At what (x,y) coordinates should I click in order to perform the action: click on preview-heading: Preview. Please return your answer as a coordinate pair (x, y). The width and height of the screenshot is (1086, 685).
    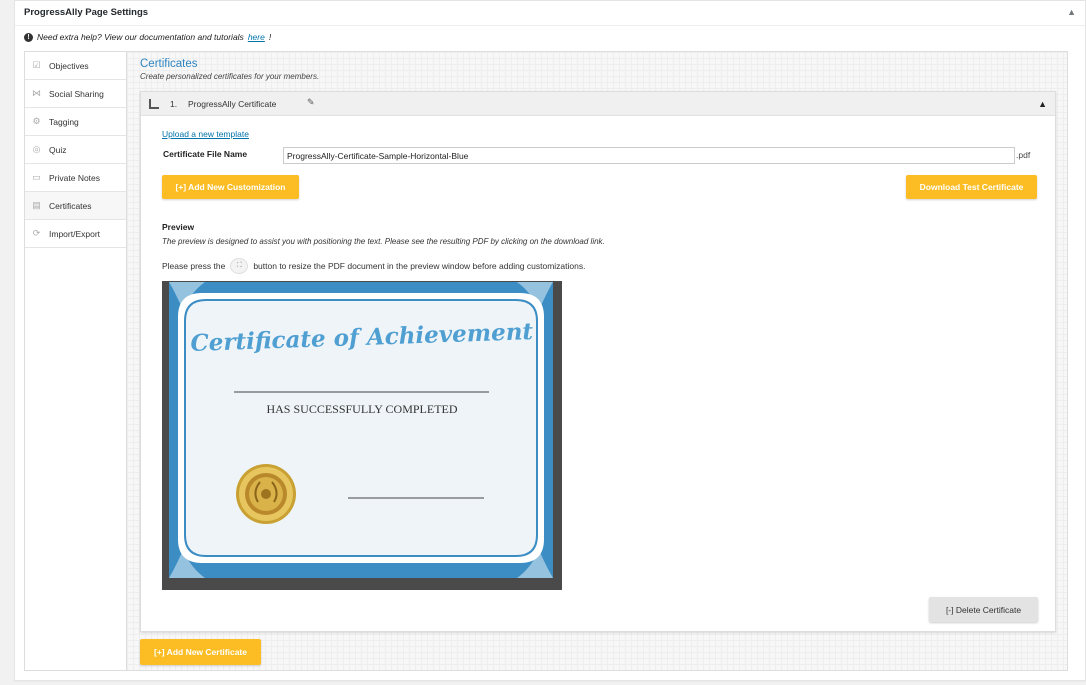
    Looking at the image, I should click on (178, 227).